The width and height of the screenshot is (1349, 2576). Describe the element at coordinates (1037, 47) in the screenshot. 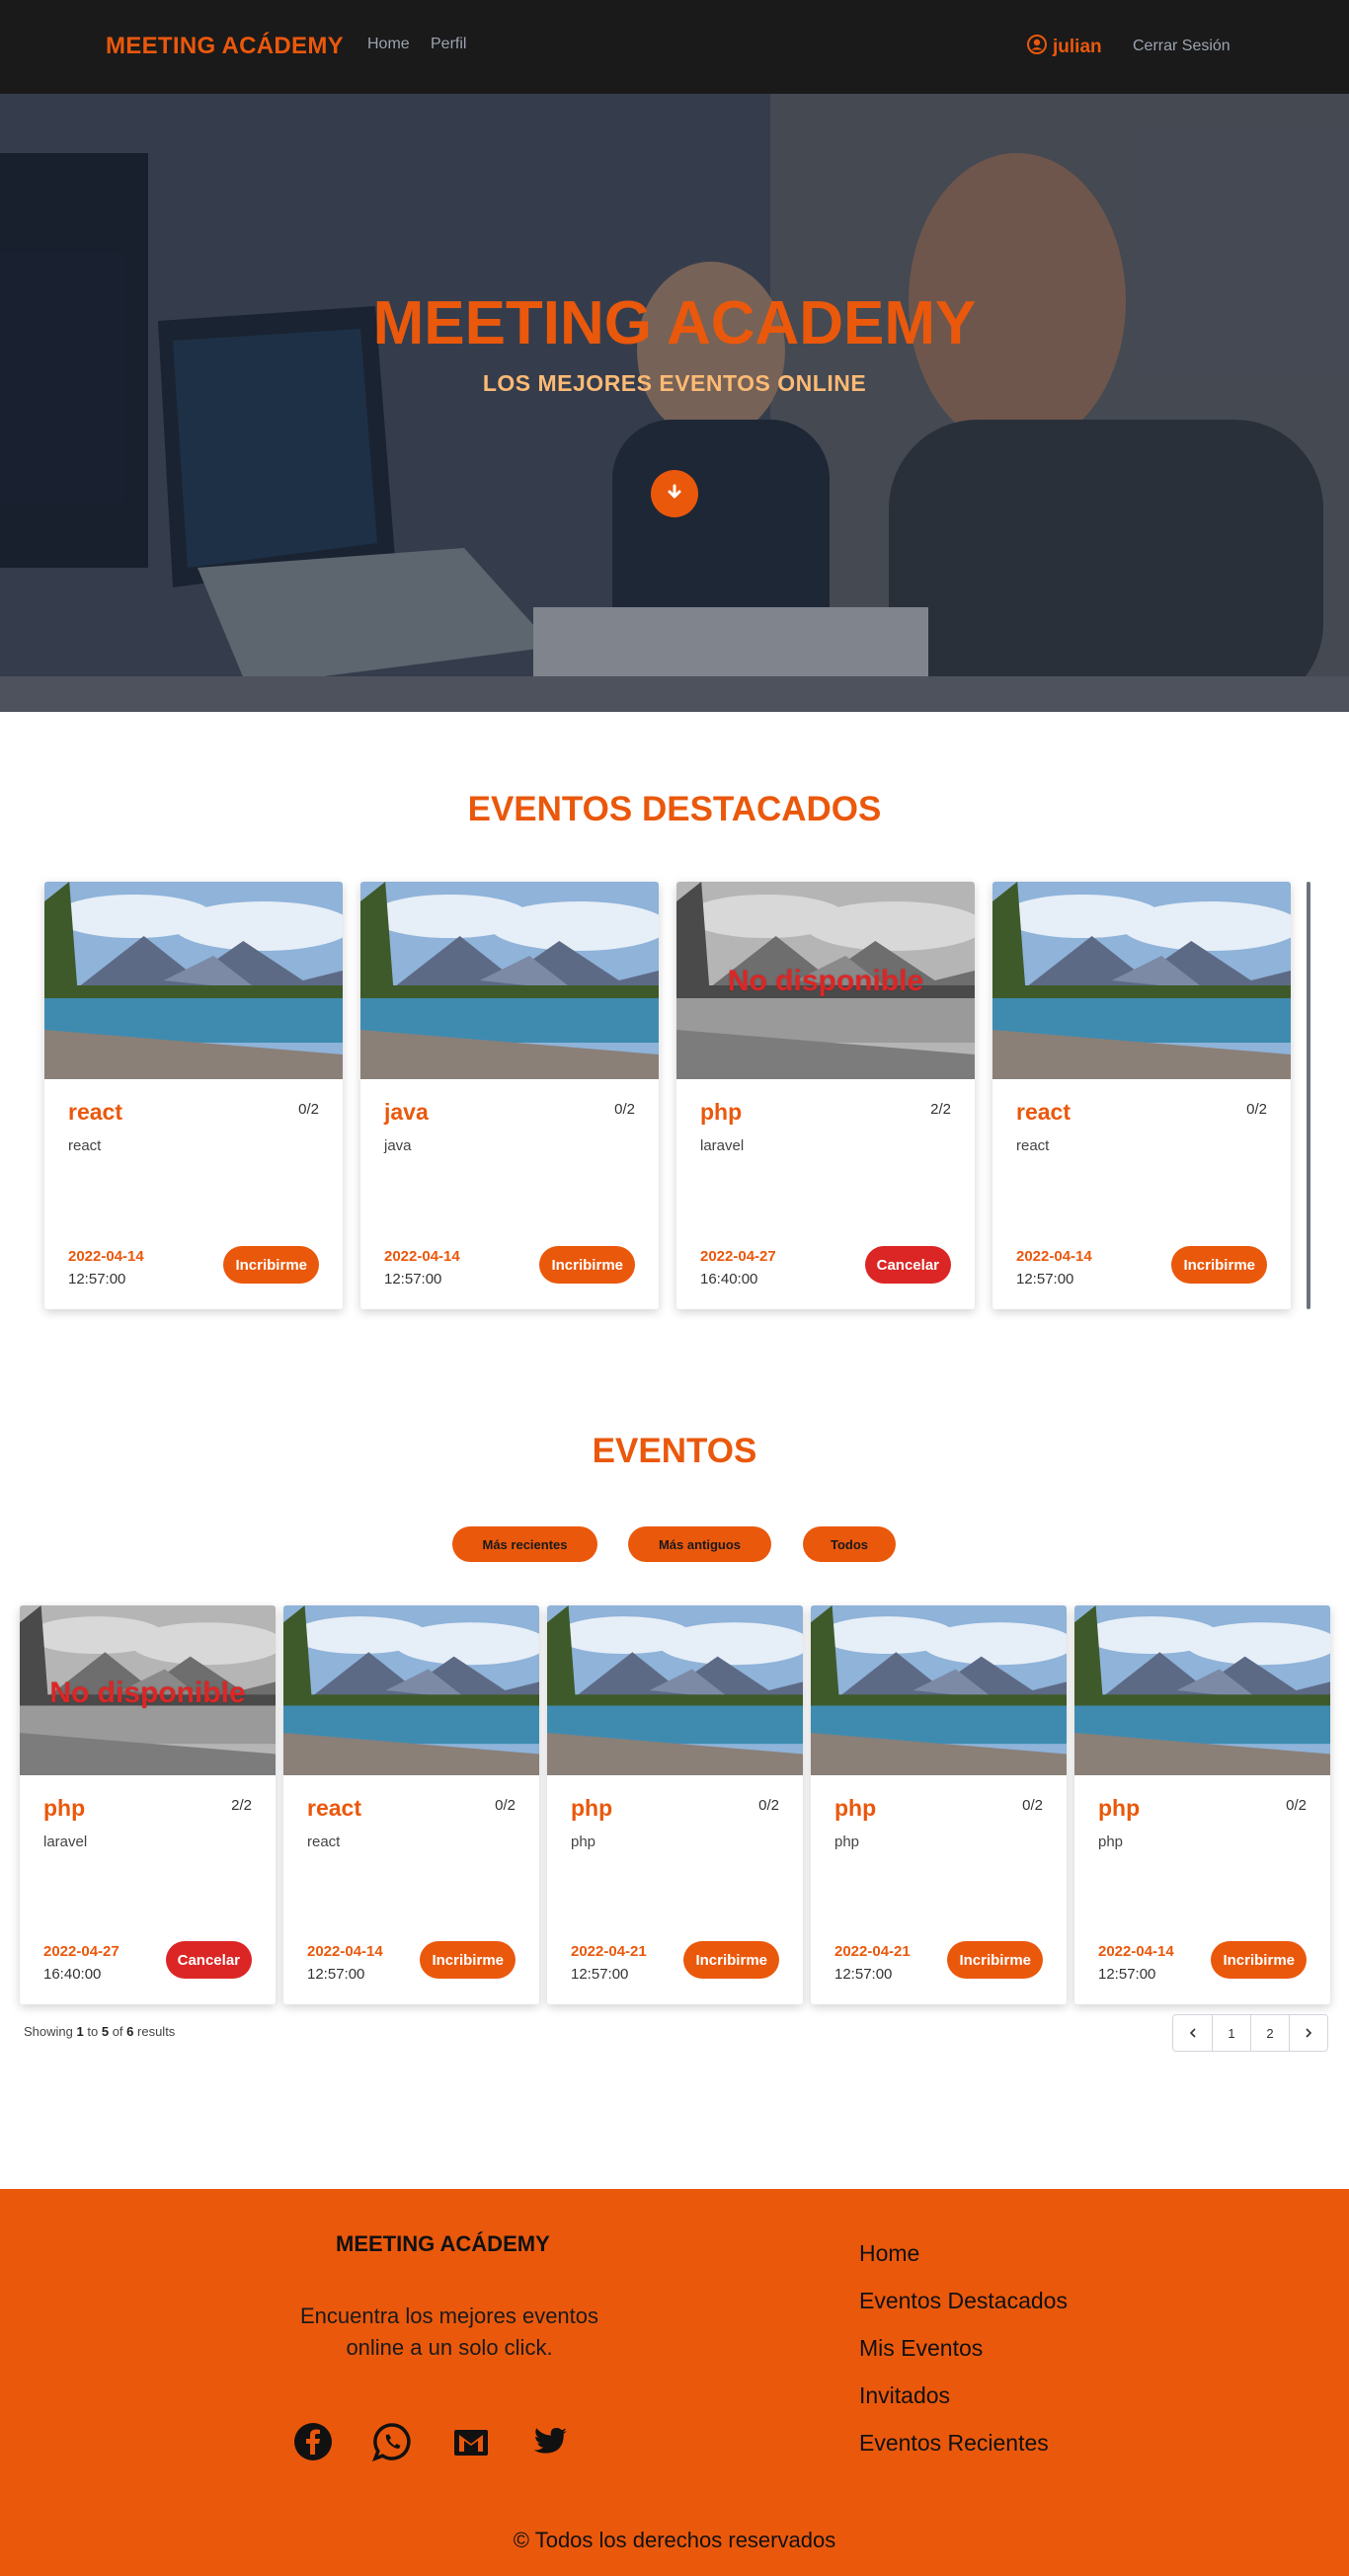

I see `user-circle-icon` at that location.